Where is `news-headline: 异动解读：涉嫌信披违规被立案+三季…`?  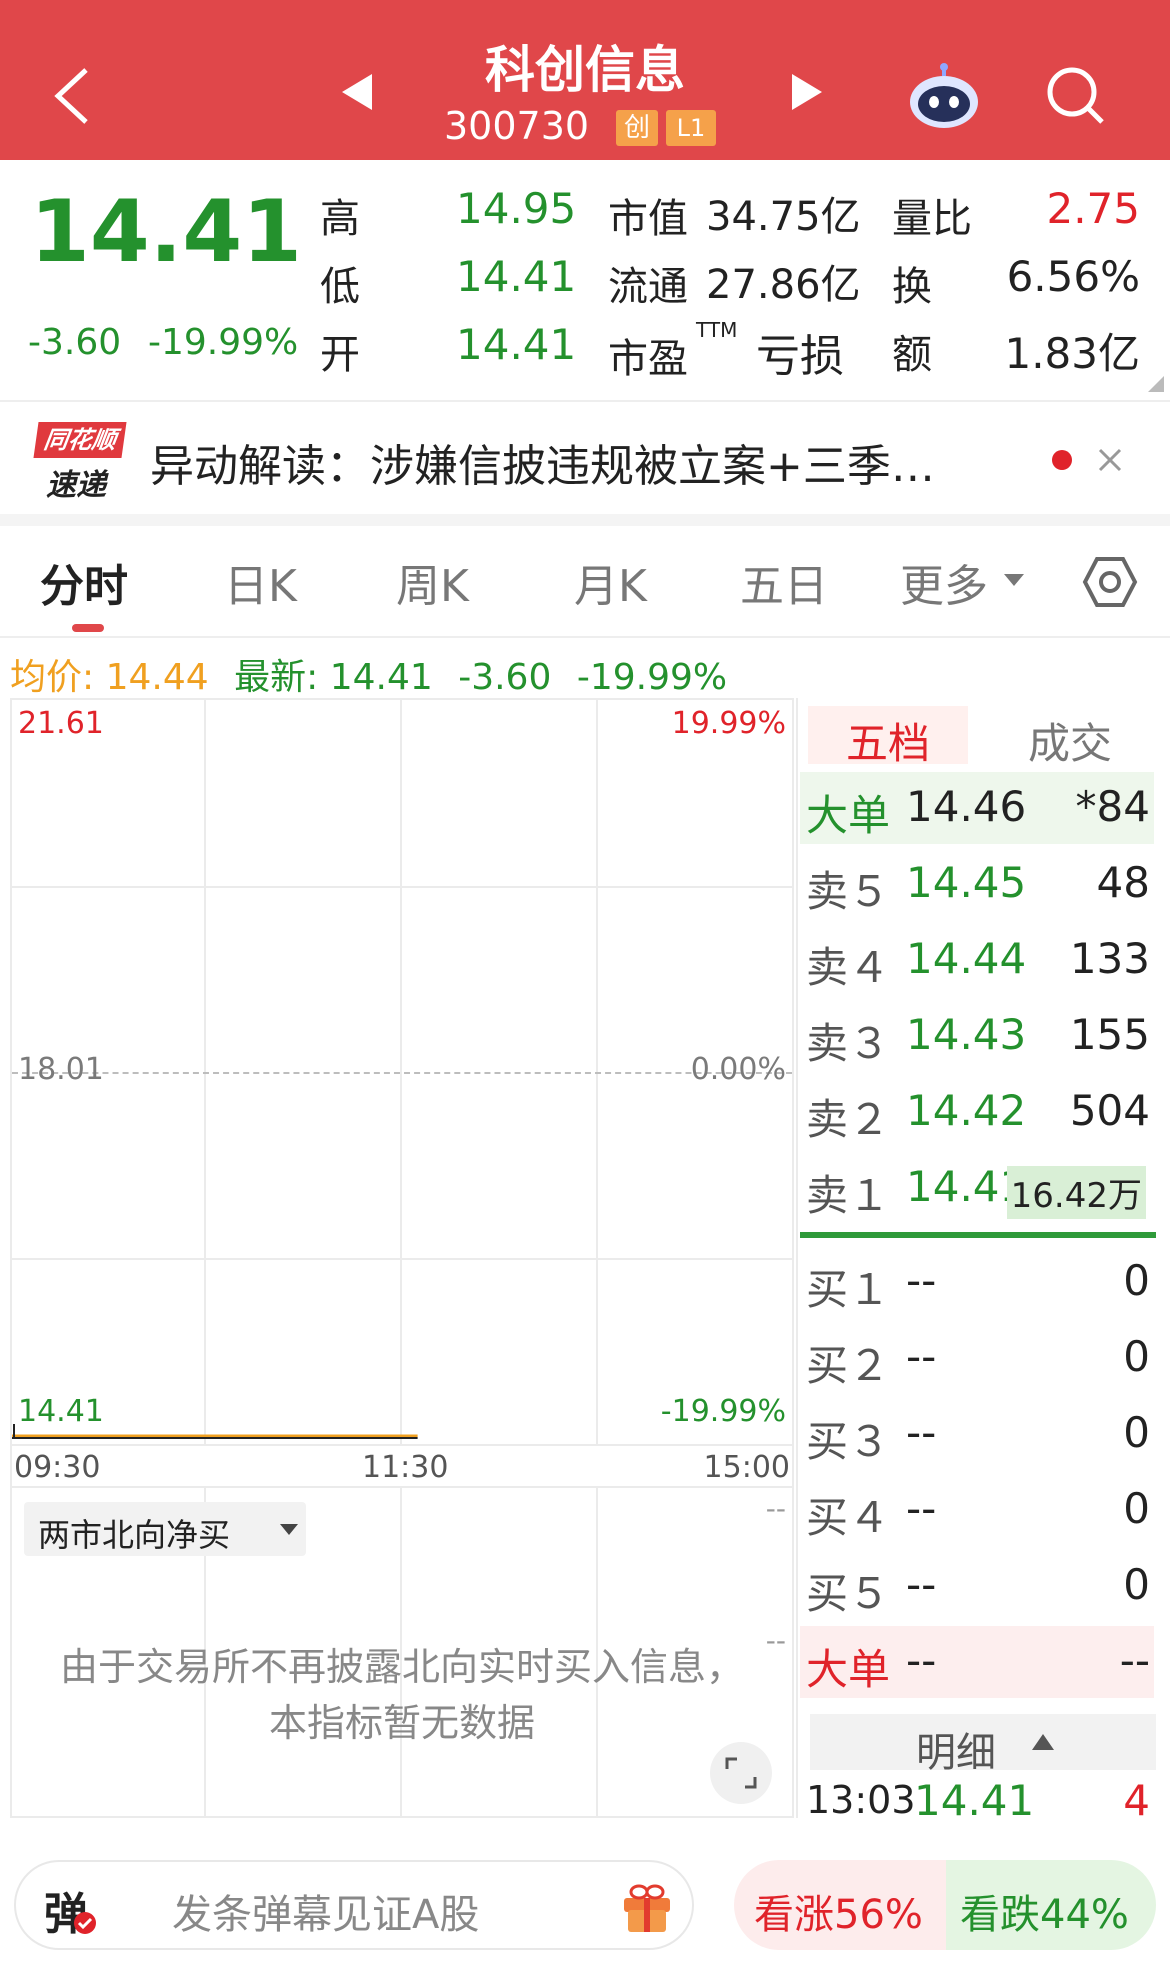 news-headline: 异动解读：涉嫌信披违规被立案+三季… is located at coordinates (542, 462).